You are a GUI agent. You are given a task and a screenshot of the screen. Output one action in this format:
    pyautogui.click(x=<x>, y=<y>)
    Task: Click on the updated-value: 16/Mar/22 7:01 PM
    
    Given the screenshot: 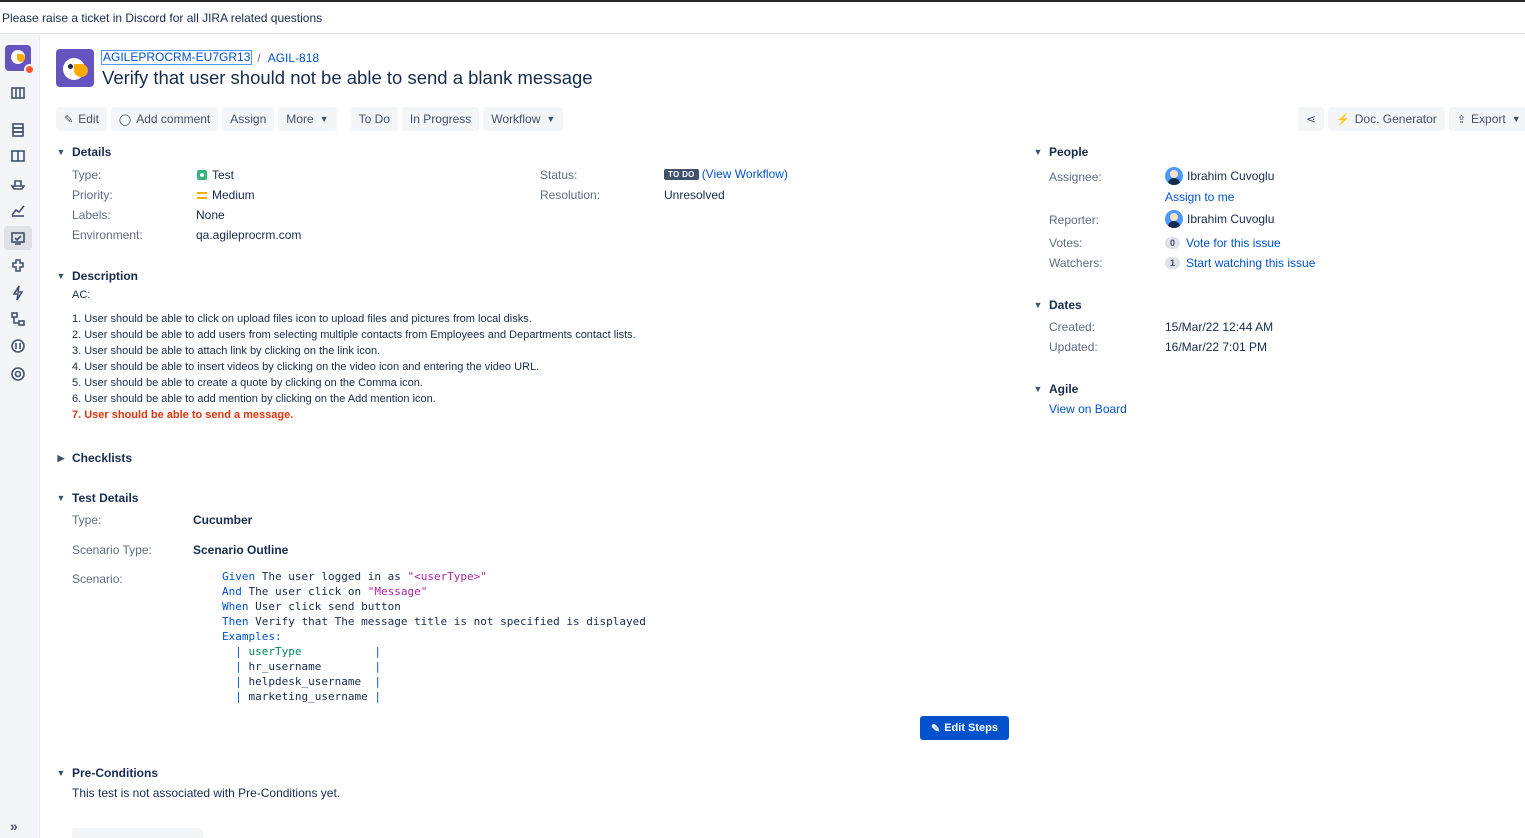 What is the action you would take?
    pyautogui.click(x=1216, y=347)
    